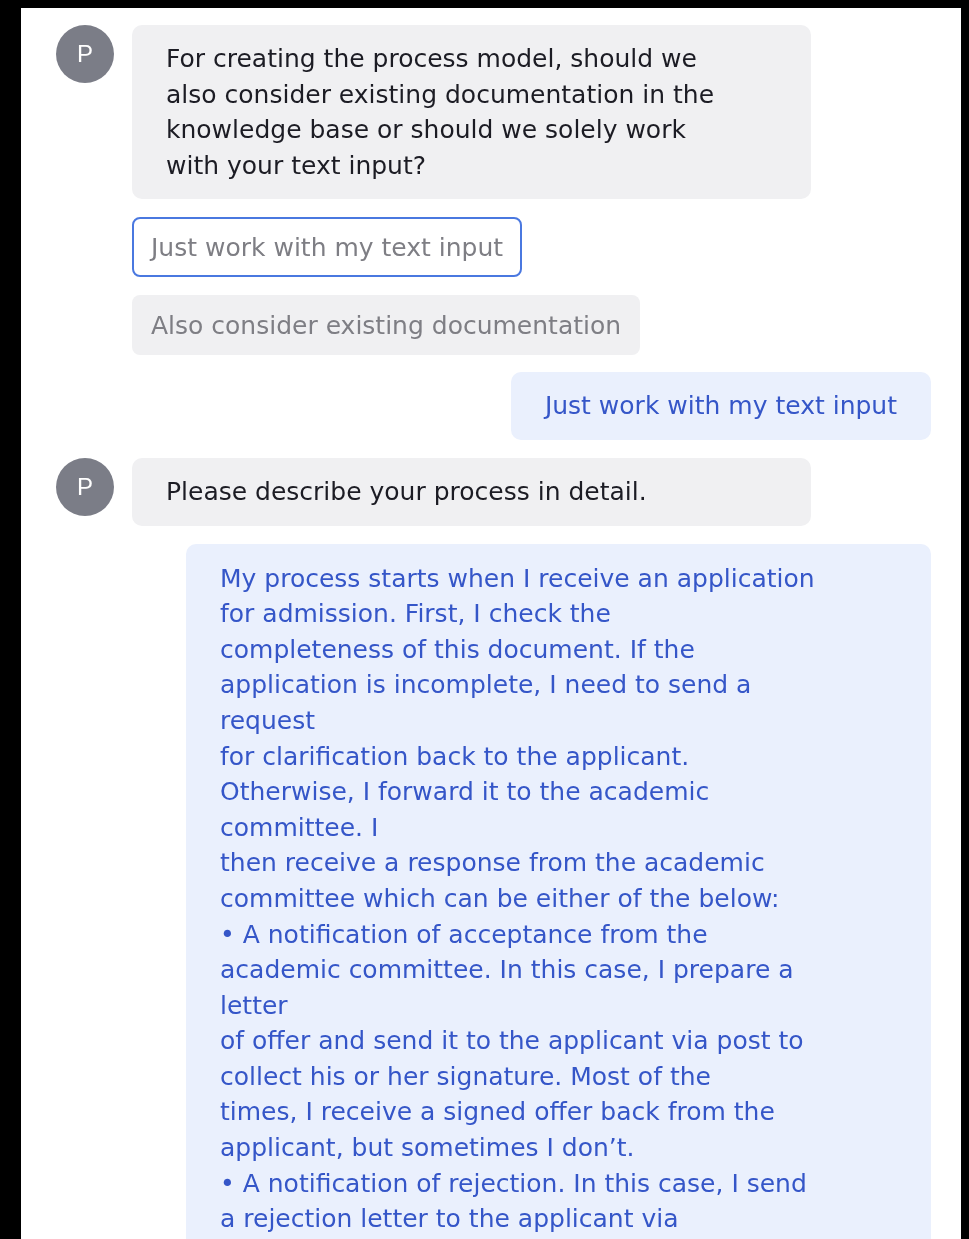 The width and height of the screenshot is (969, 1239). I want to click on reply-option: Also consider existing documentation, so click(386, 325).